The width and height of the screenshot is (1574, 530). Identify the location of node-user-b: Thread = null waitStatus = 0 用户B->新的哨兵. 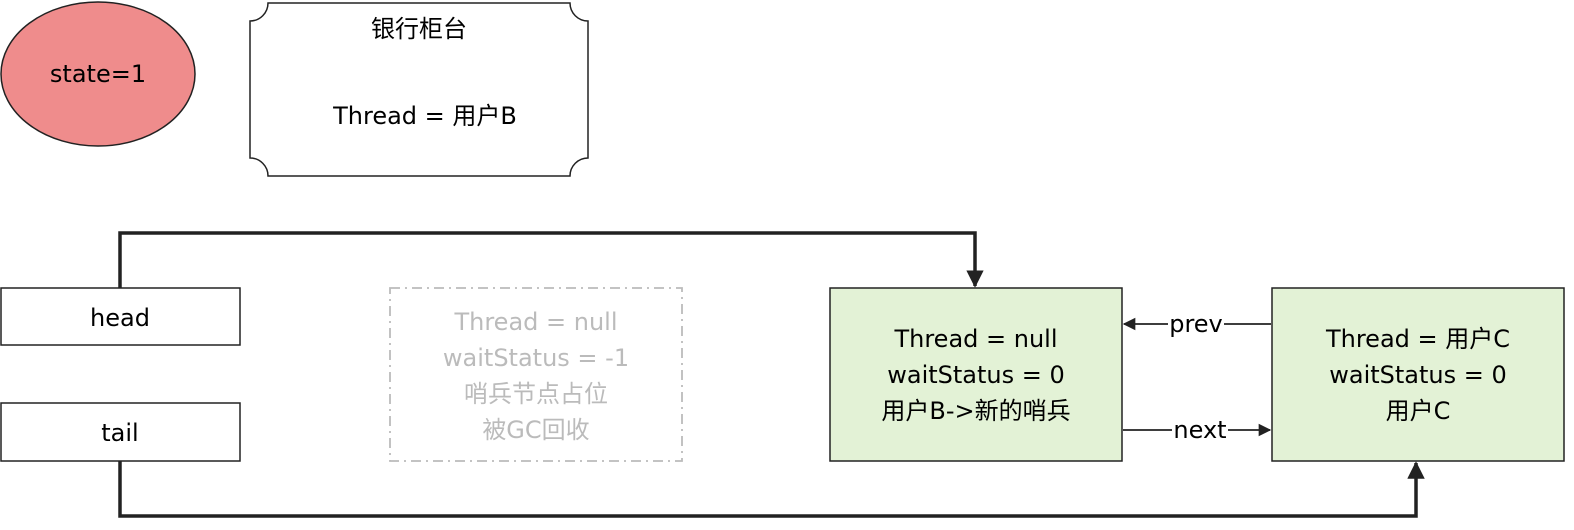
(976, 374).